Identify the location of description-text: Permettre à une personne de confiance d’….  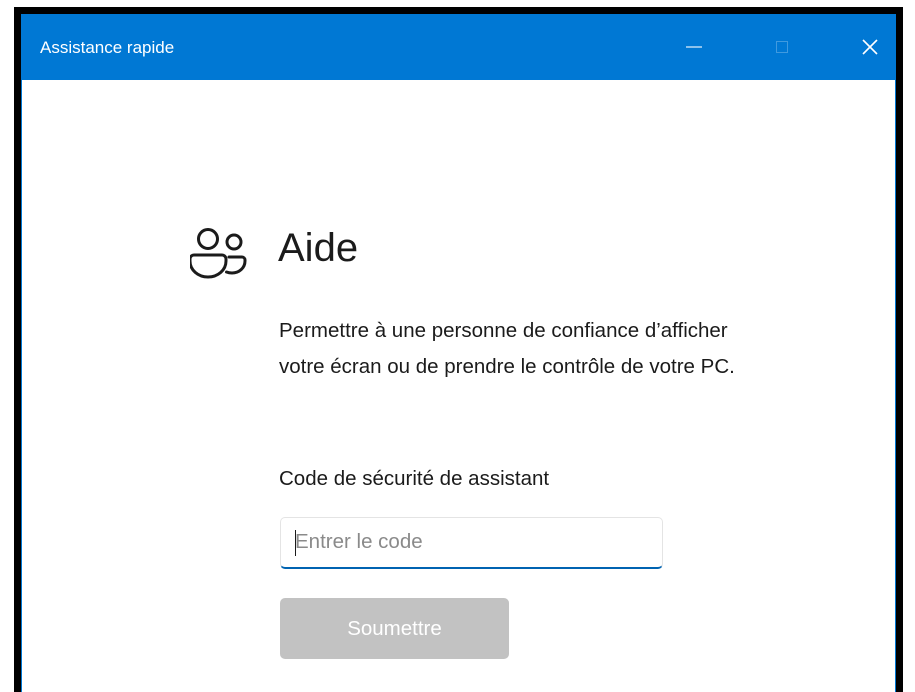
(507, 348).